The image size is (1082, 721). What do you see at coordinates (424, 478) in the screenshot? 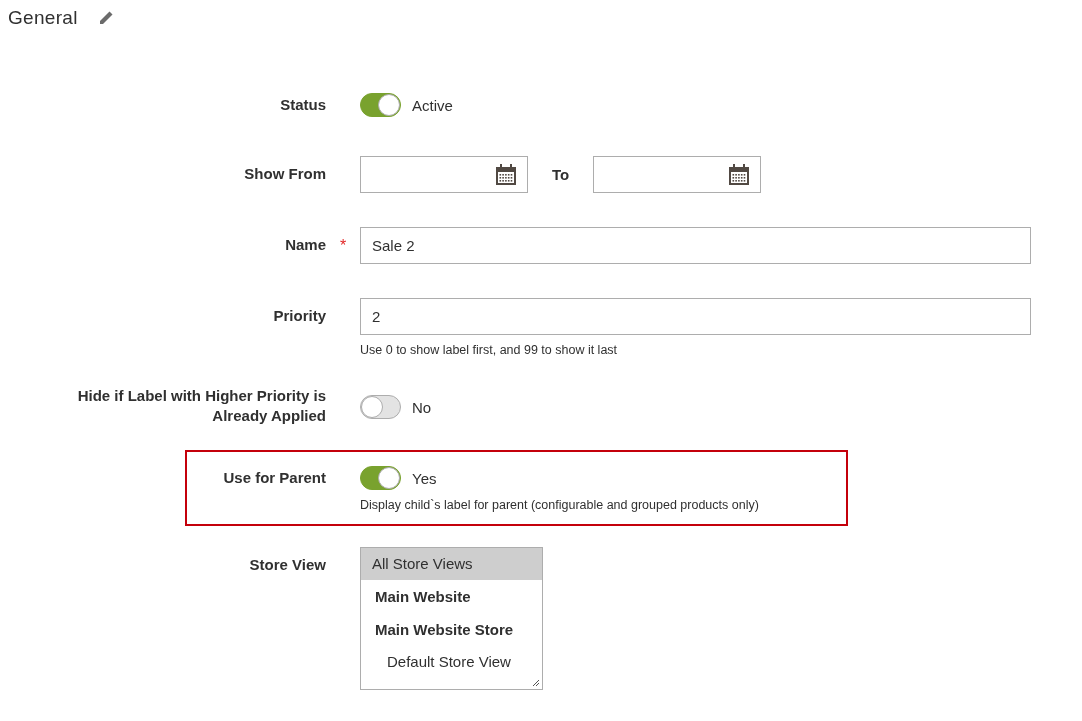
I see `toggle-value: Yes` at bounding box center [424, 478].